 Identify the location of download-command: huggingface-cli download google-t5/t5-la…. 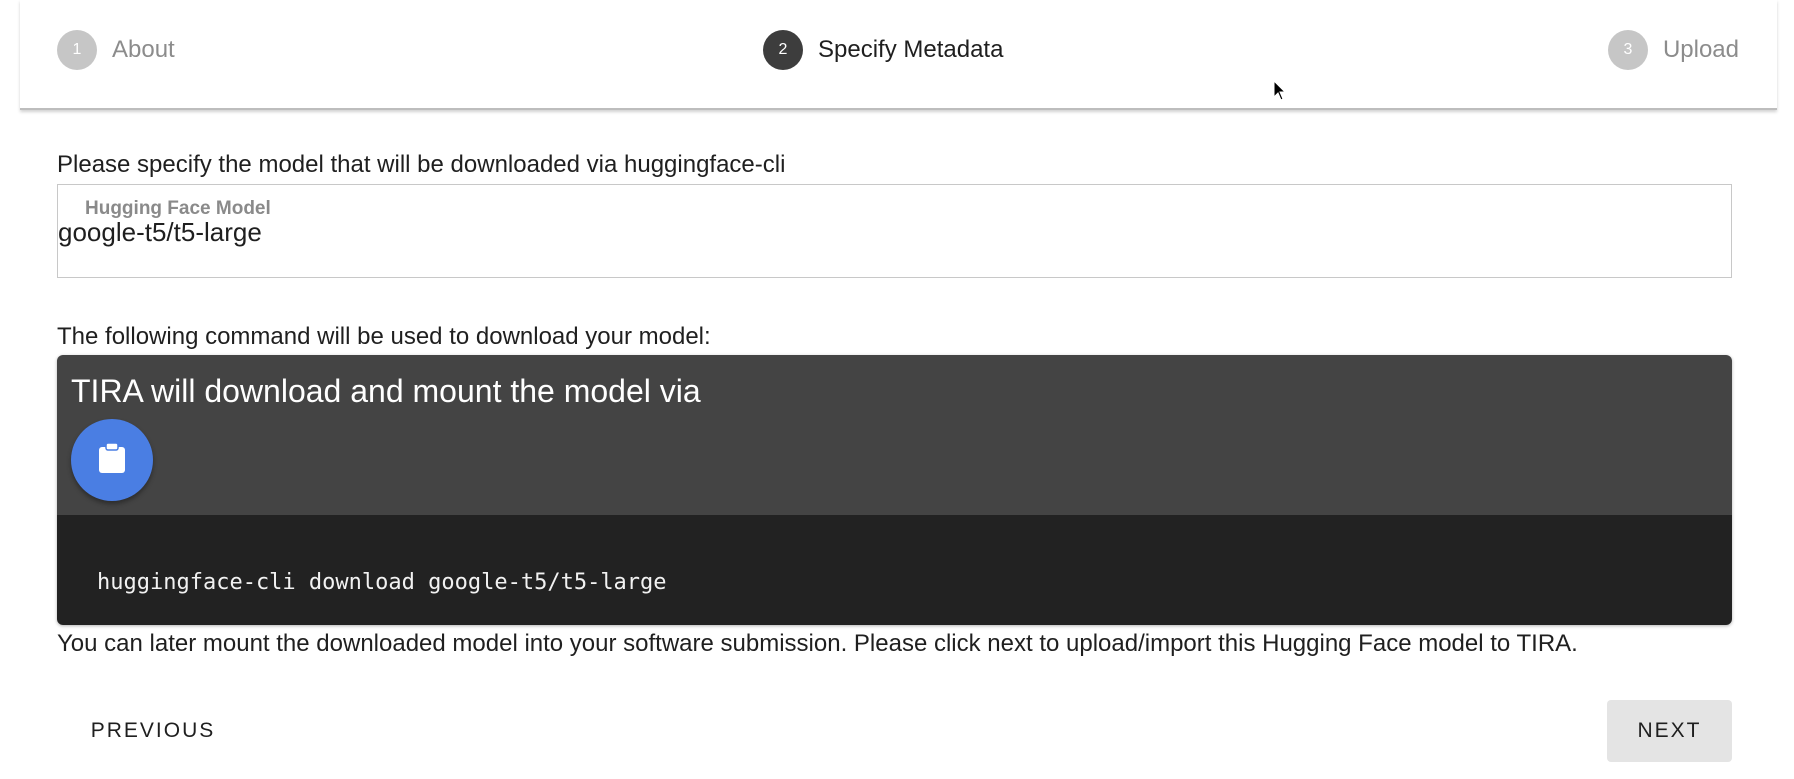
(382, 582).